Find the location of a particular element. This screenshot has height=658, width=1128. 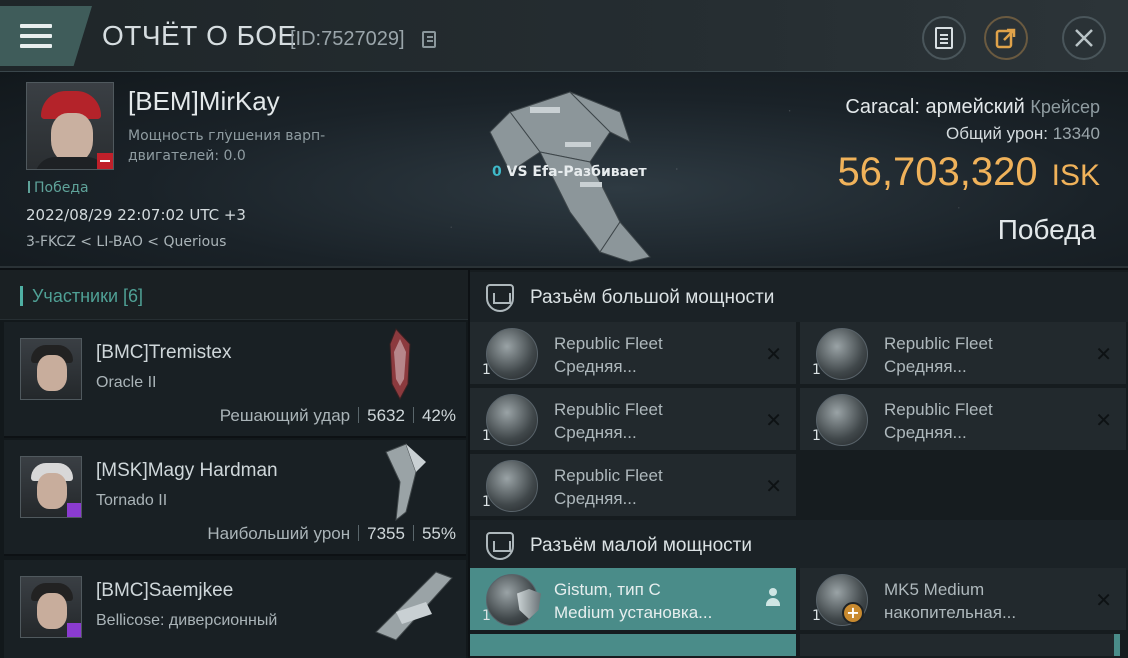

share-button is located at coordinates (1006, 38).